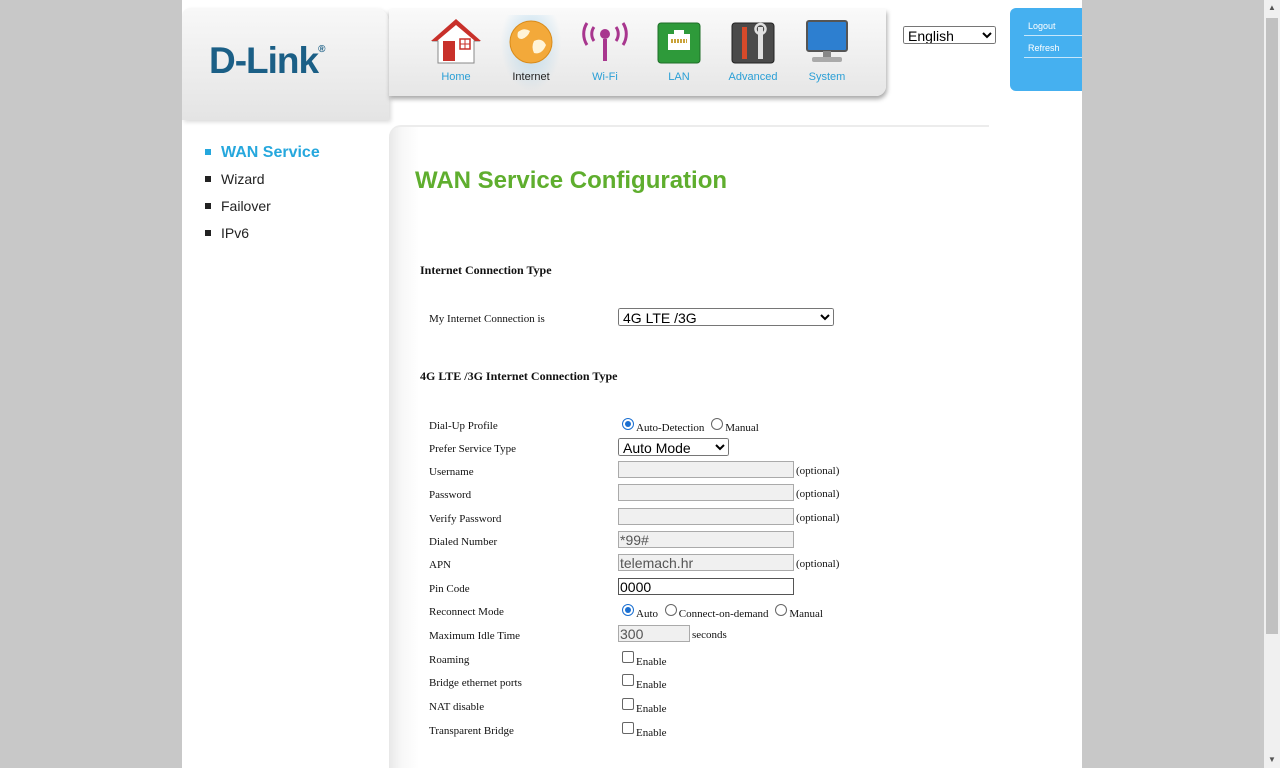 This screenshot has width=1280, height=768. What do you see at coordinates (949, 35) in the screenshot?
I see `language-select: English` at bounding box center [949, 35].